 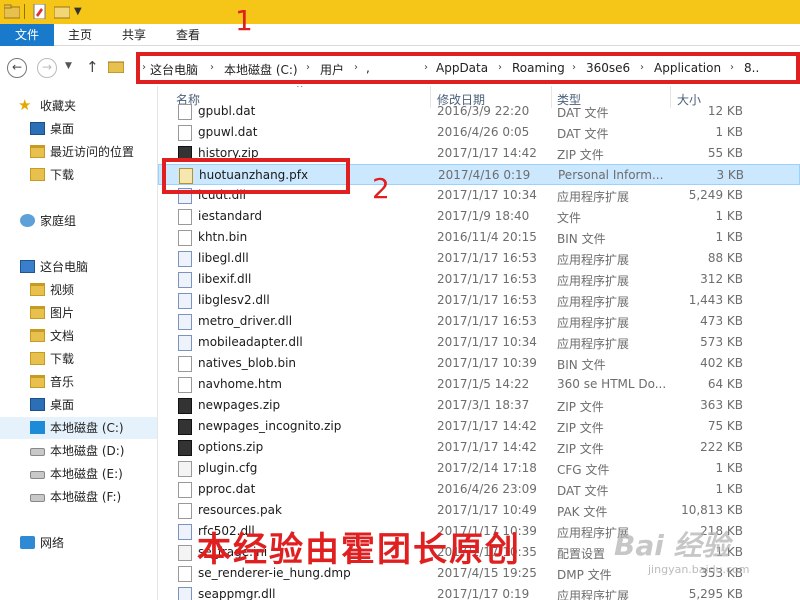 What do you see at coordinates (751, 68) in the screenshot?
I see `breadcrumb-item: 8..` at bounding box center [751, 68].